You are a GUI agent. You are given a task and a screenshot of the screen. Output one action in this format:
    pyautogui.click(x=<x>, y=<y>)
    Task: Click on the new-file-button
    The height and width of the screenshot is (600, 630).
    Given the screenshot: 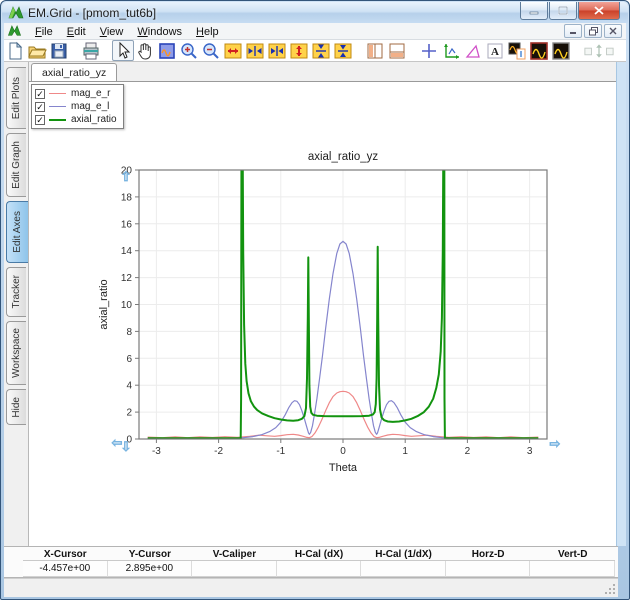 What is the action you would take?
    pyautogui.click(x=15, y=50)
    